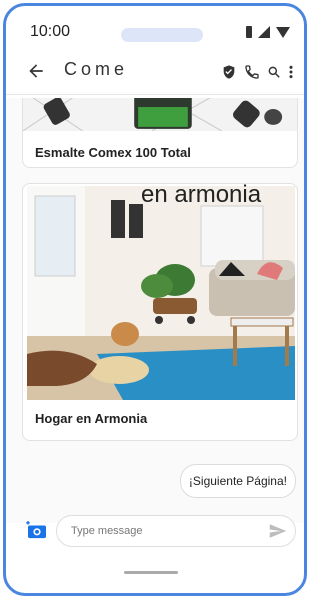  What do you see at coordinates (264, 32) in the screenshot?
I see `signal-icon` at bounding box center [264, 32].